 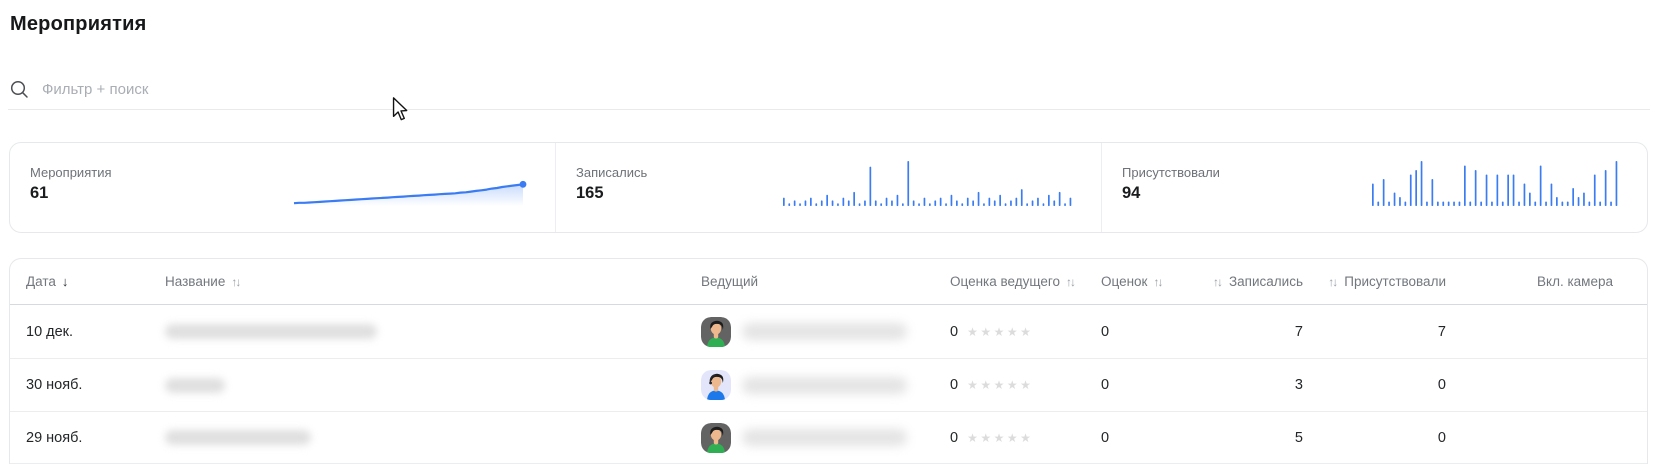 What do you see at coordinates (1124, 281) in the screenshot?
I see `column-label: Оценок` at bounding box center [1124, 281].